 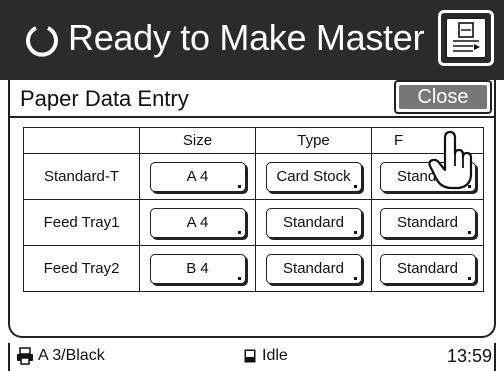 What do you see at coordinates (25, 356) in the screenshot?
I see `printer-icon` at bounding box center [25, 356].